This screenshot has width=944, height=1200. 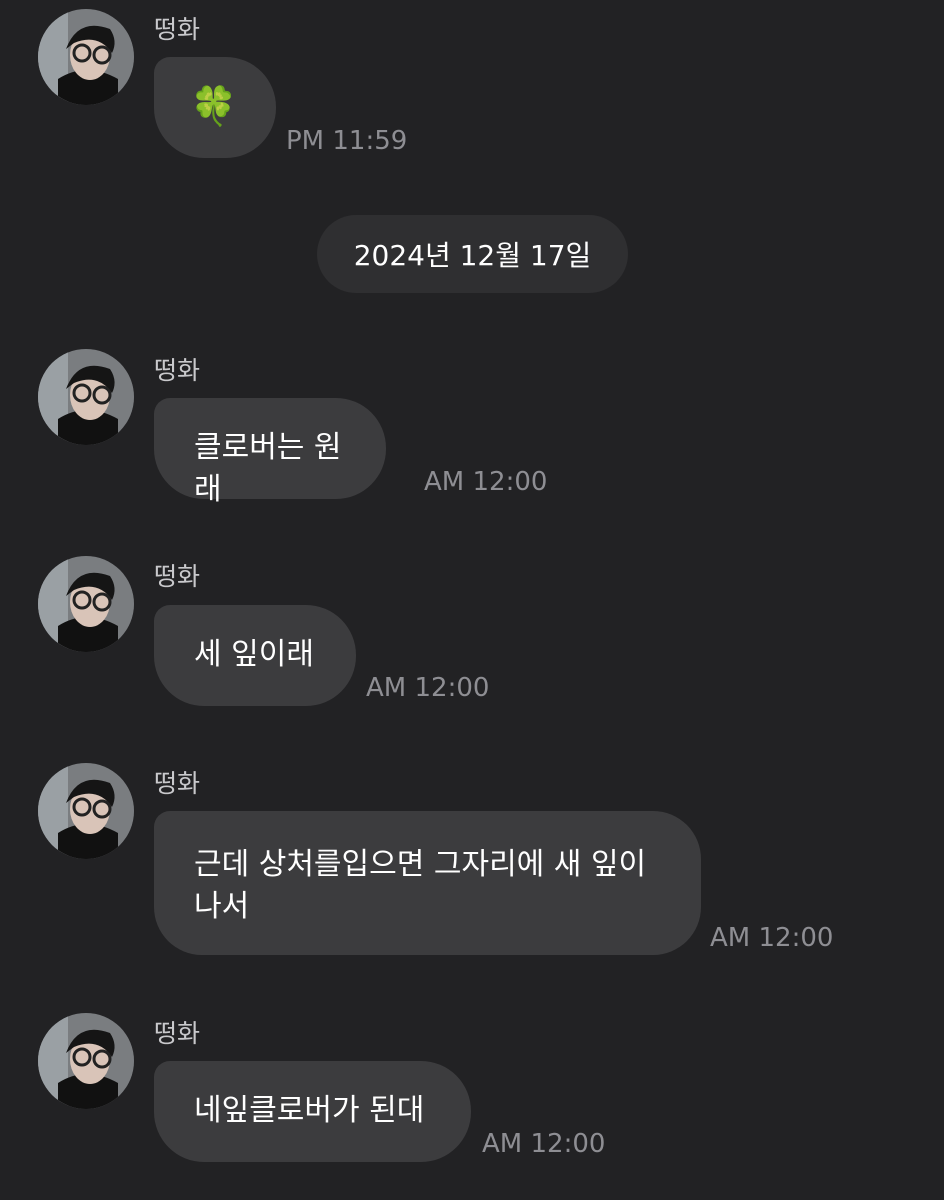 I want to click on date-divider: 2024년 12월 17일, so click(x=472, y=254).